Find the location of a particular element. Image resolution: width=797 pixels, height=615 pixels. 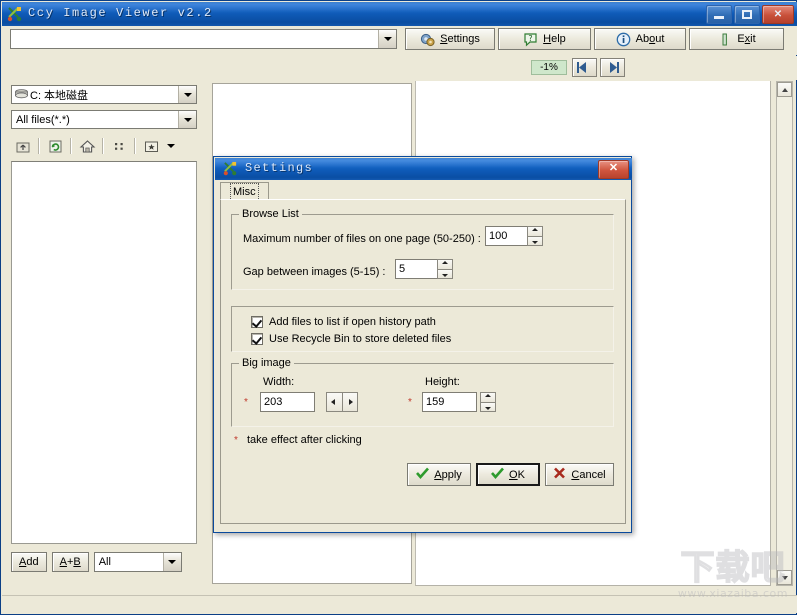

width-input: 203 is located at coordinates (287, 402).